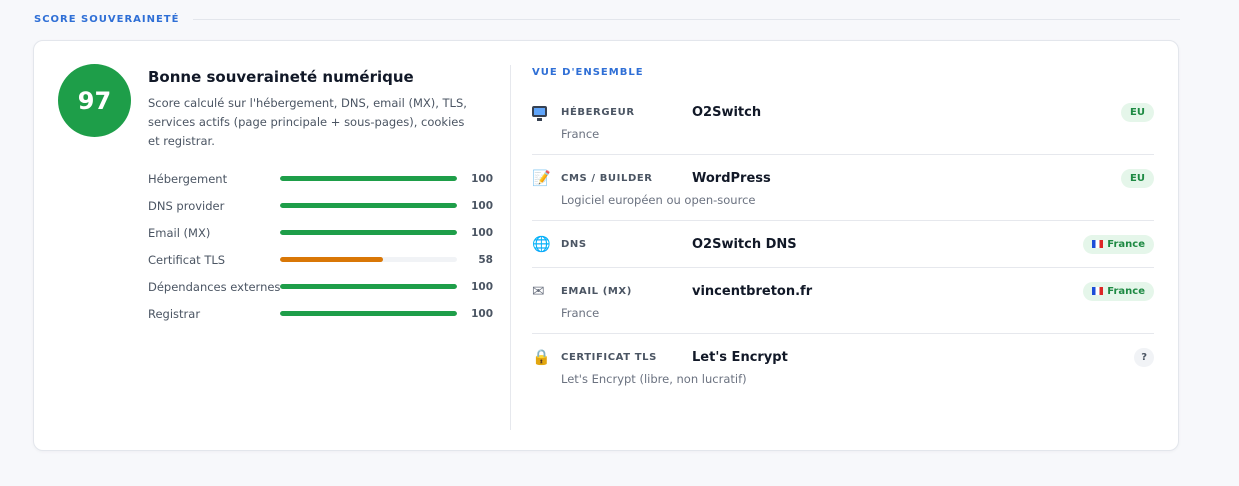 The height and width of the screenshot is (486, 1239). What do you see at coordinates (752, 291) in the screenshot?
I see `row-value: vincentbreton.fr` at bounding box center [752, 291].